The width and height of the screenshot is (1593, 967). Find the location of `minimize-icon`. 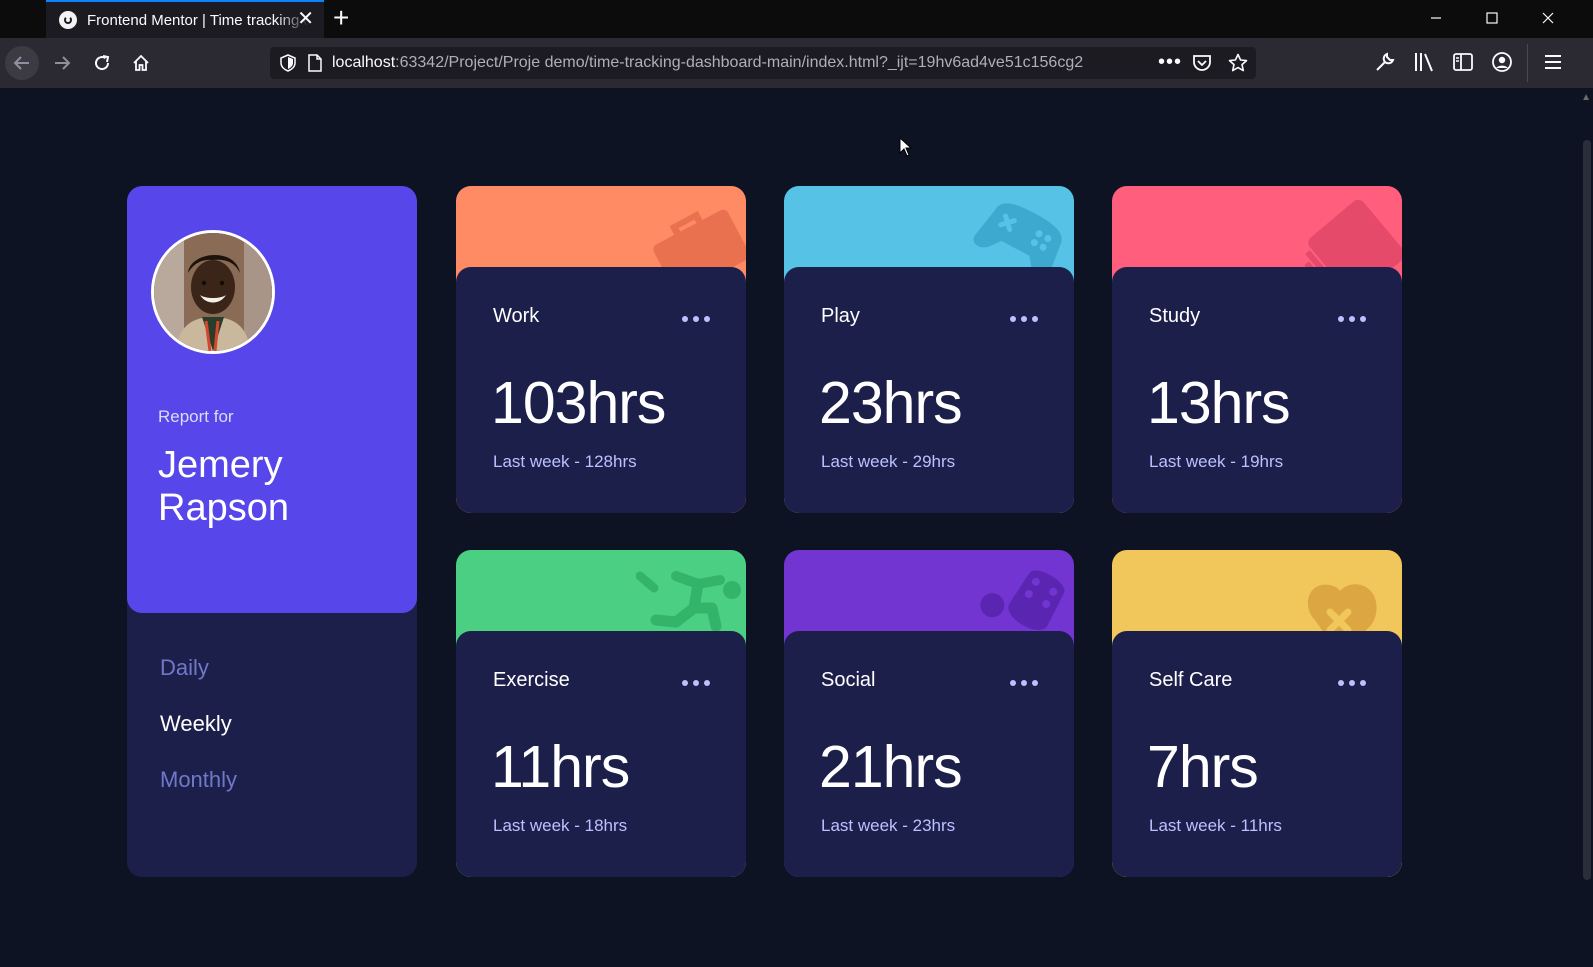

minimize-icon is located at coordinates (1436, 18).